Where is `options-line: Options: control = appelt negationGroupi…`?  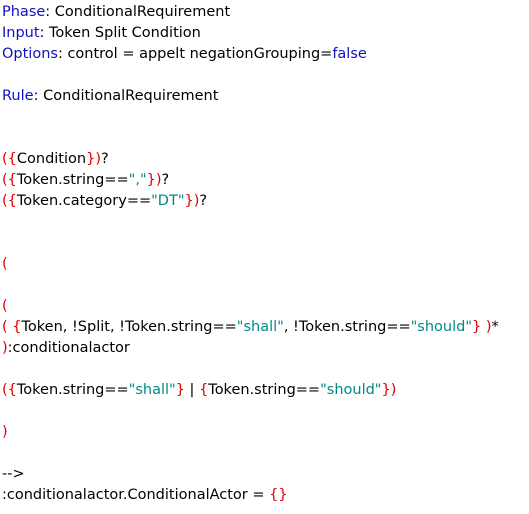
options-line: Options: control = appelt negationGroupi… is located at coordinates (264, 54).